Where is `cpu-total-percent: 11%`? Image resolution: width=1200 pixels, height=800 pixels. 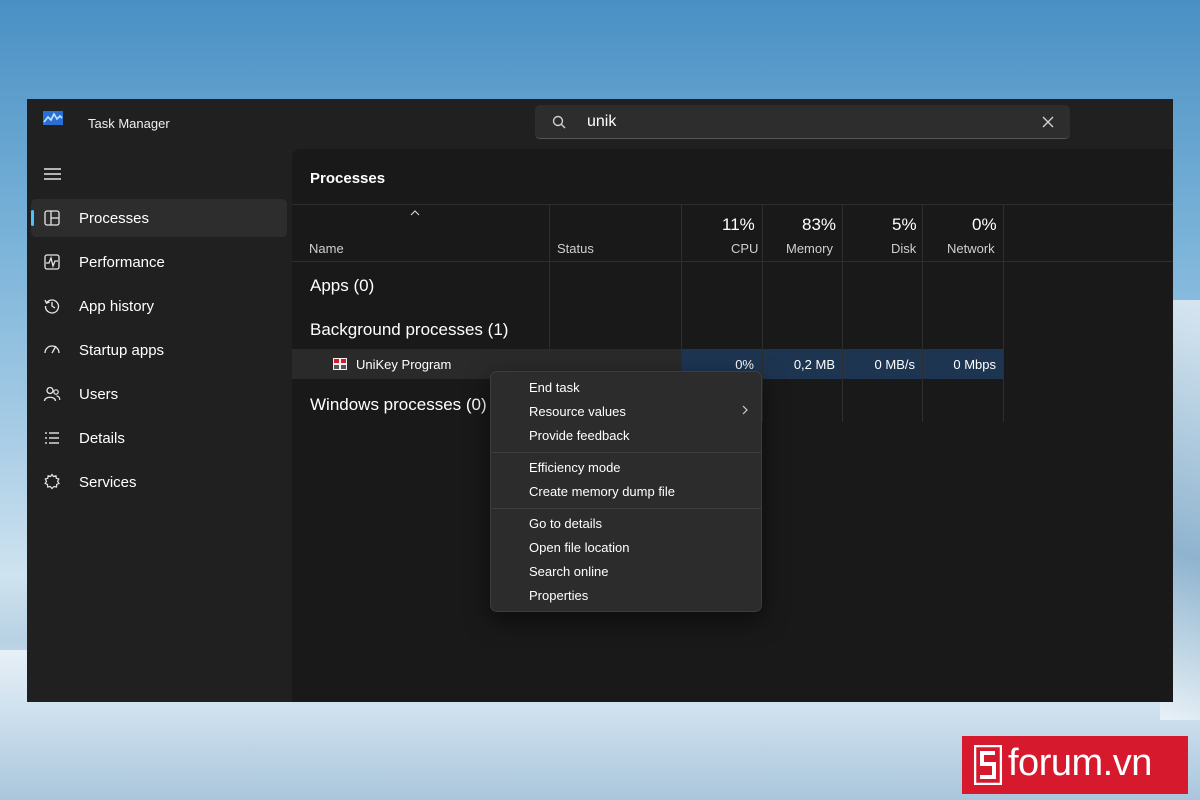 cpu-total-percent: 11% is located at coordinates (738, 225).